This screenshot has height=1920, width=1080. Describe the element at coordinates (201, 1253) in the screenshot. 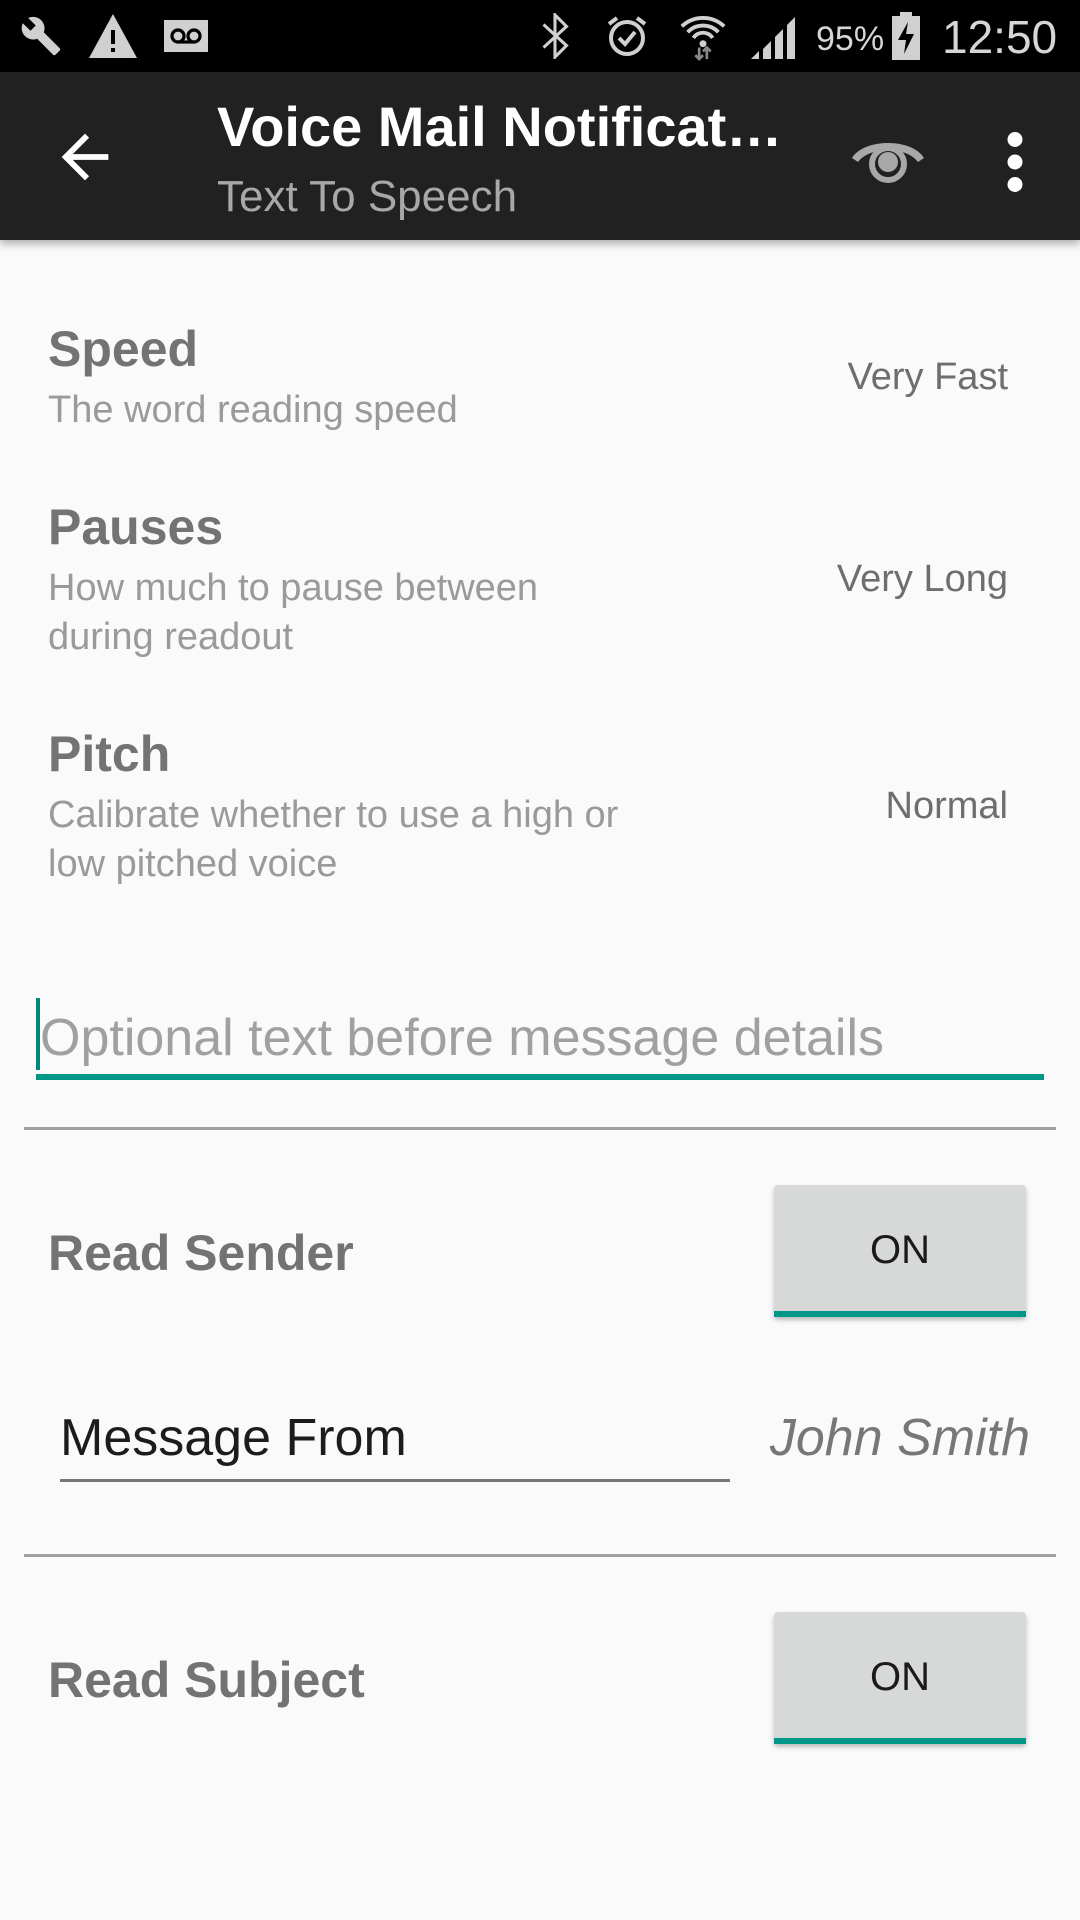

I see `read-sender-label: Read Sender` at that location.